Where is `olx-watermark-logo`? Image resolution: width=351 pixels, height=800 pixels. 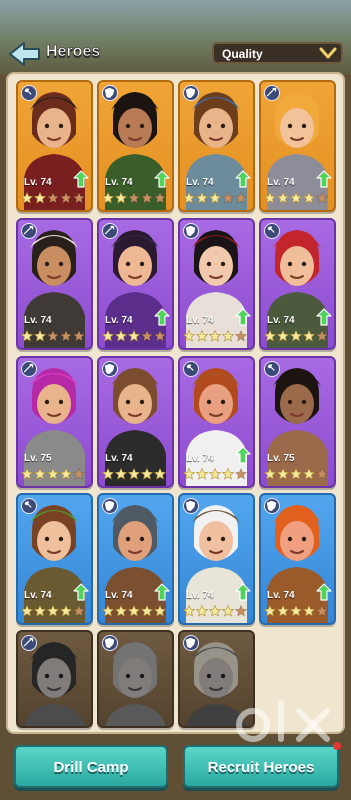
olx-watermark-logo is located at coordinates (283, 721).